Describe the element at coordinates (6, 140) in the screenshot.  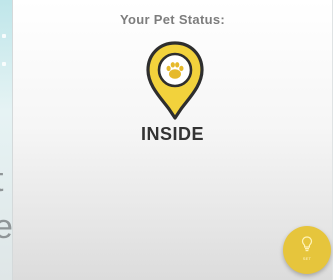
I see `background-app-strip: t e` at that location.